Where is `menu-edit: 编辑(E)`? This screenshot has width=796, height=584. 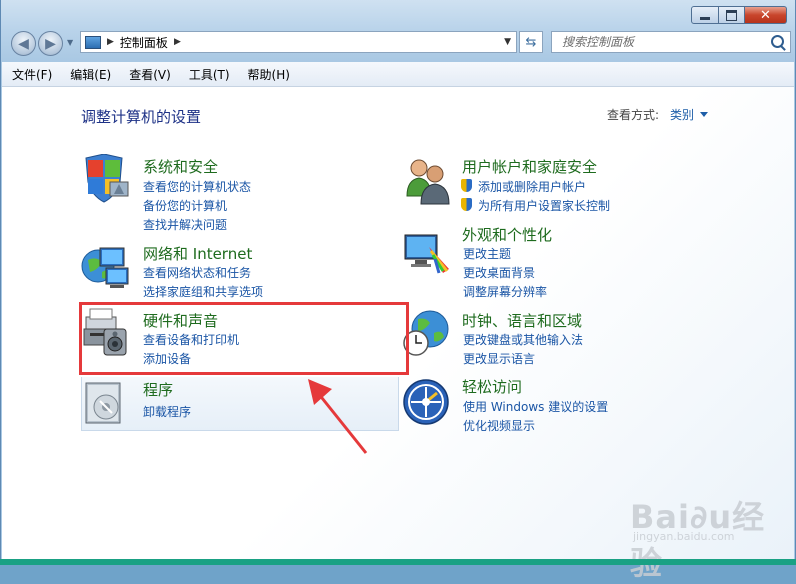
menu-edit: 编辑(E) is located at coordinates (90, 74).